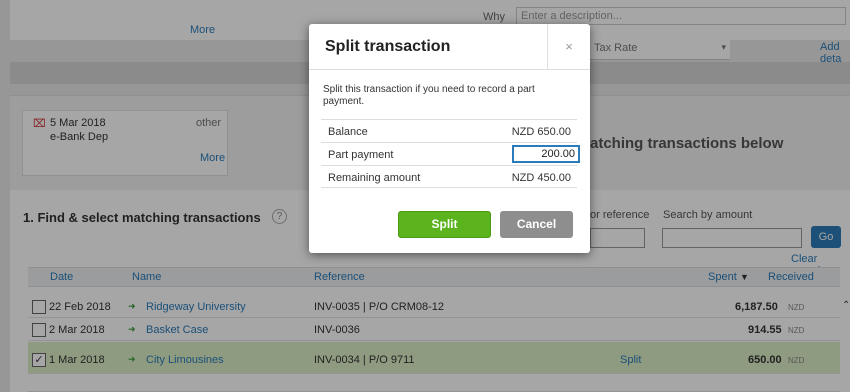 This screenshot has width=850, height=392. I want to click on part-payment-input, so click(546, 154).